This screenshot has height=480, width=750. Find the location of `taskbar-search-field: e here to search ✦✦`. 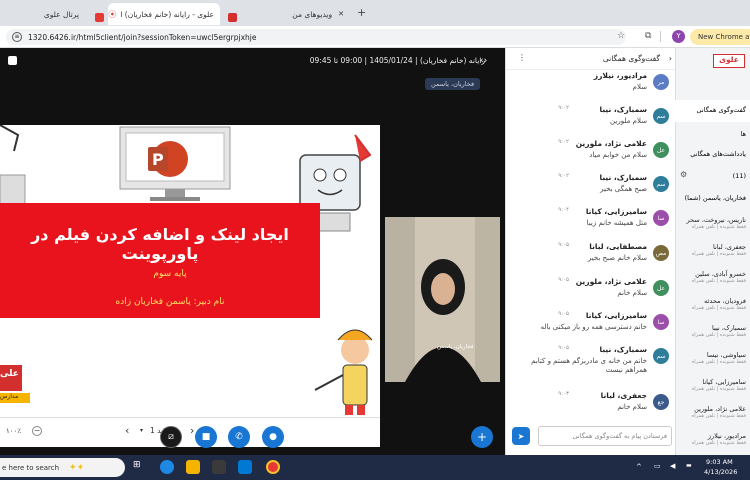

taskbar-search-field: e here to search ✦✦ is located at coordinates (62, 467).